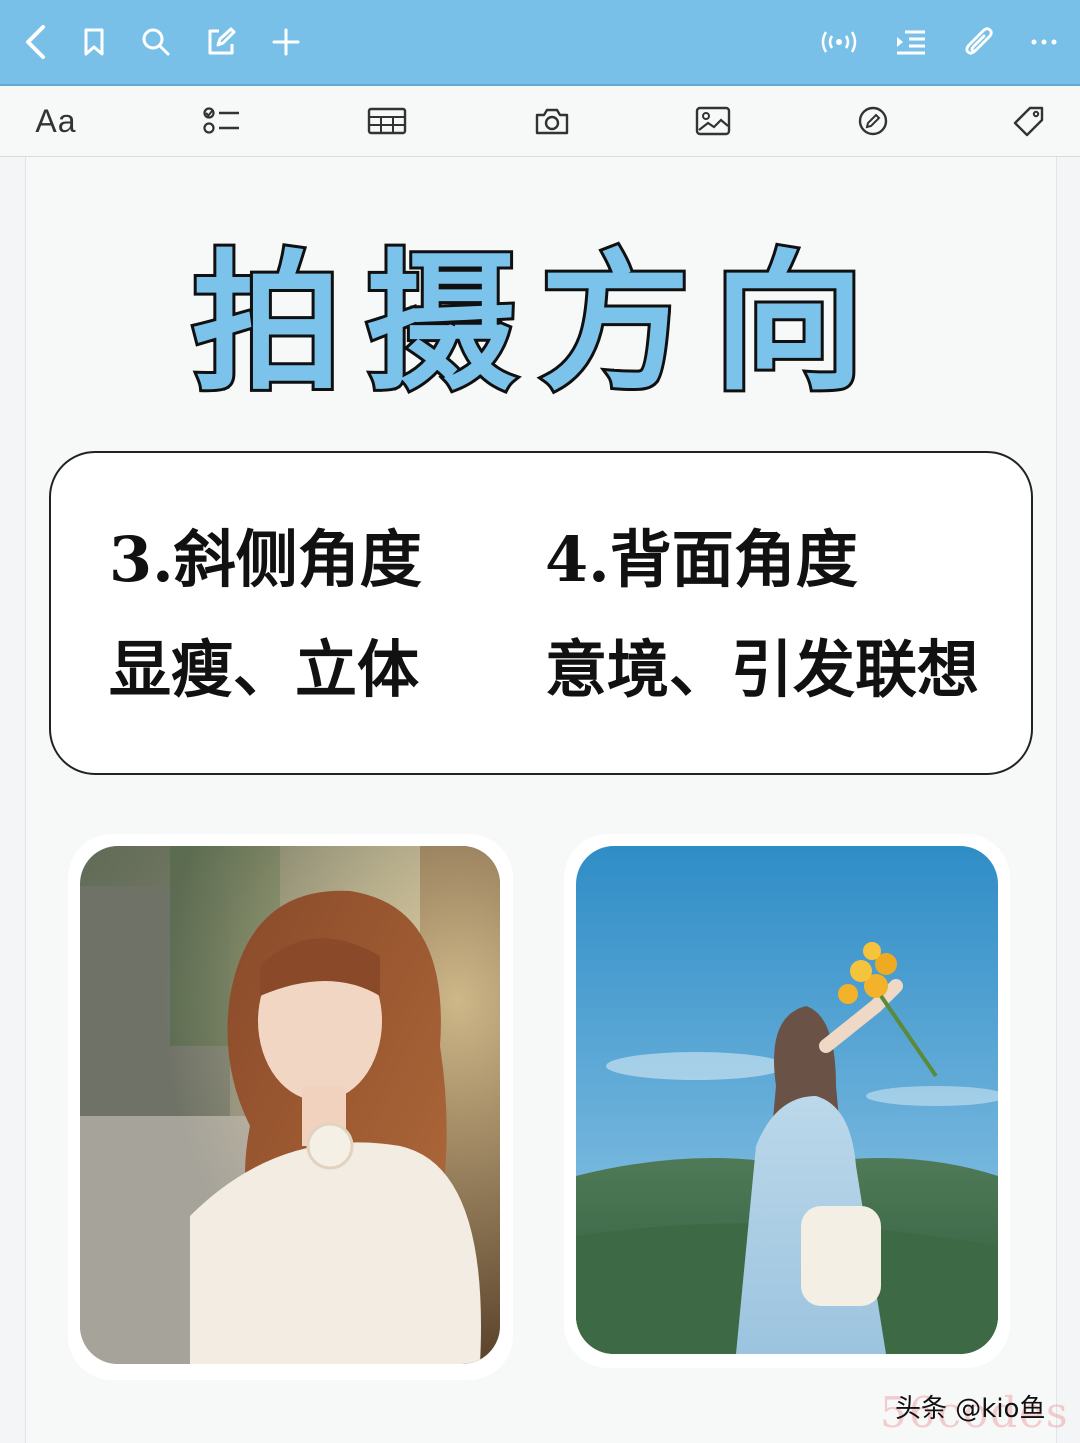 Image resolution: width=1080 pixels, height=1443 pixels. I want to click on camera-icon, so click(552, 121).